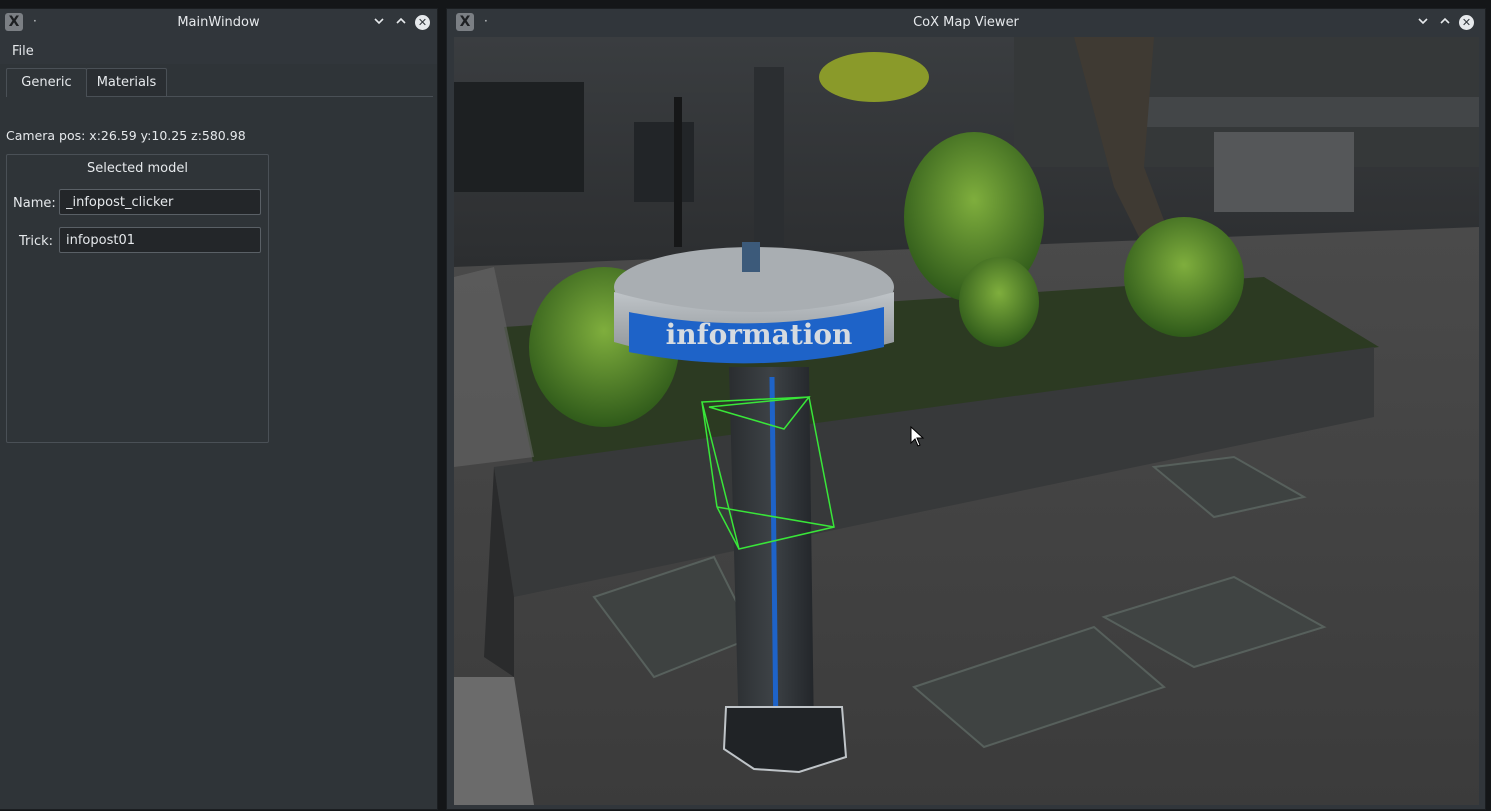  Describe the element at coordinates (218, 50) in the screenshot. I see `menubar: File` at that location.